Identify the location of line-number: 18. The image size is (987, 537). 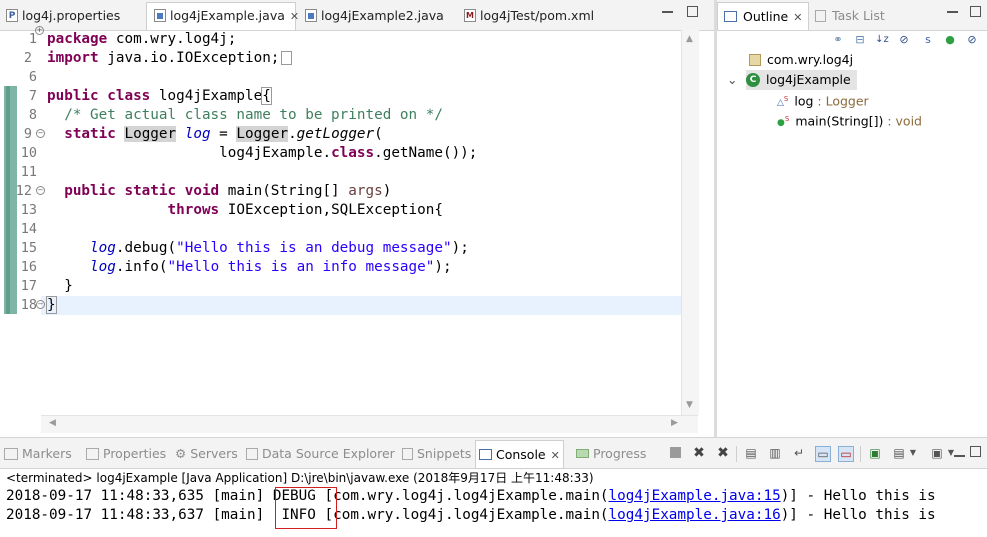
(28, 305).